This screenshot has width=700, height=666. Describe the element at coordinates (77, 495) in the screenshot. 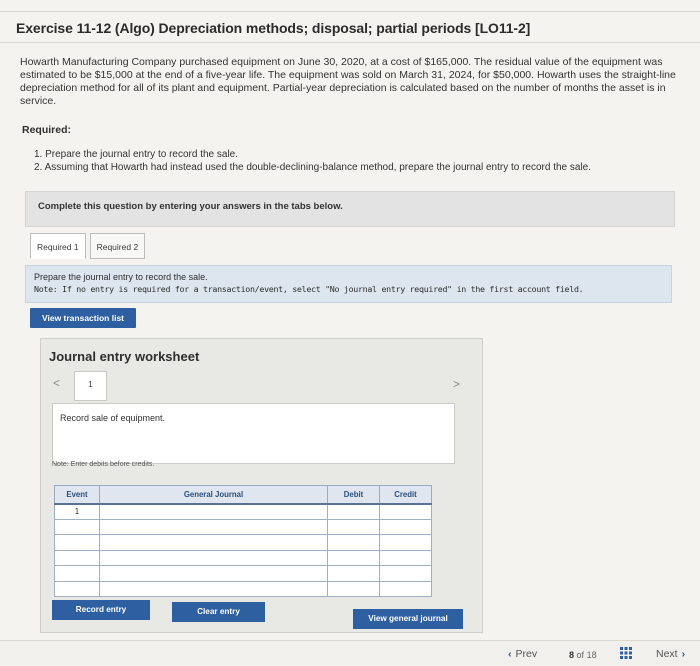

I see `column-header-event: Event` at that location.